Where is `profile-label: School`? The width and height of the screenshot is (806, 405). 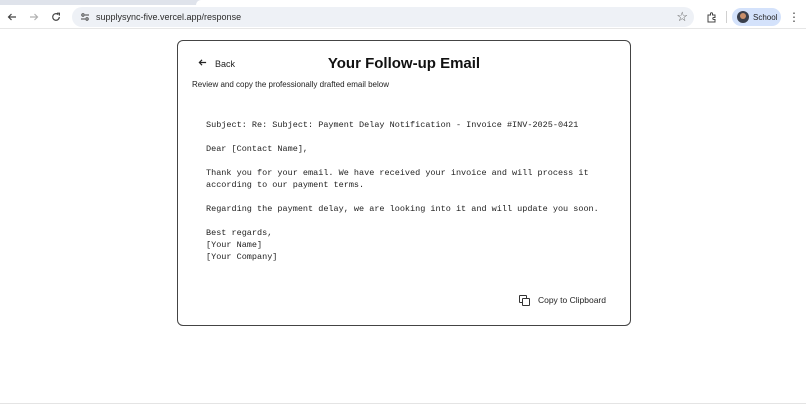 profile-label: School is located at coordinates (765, 17).